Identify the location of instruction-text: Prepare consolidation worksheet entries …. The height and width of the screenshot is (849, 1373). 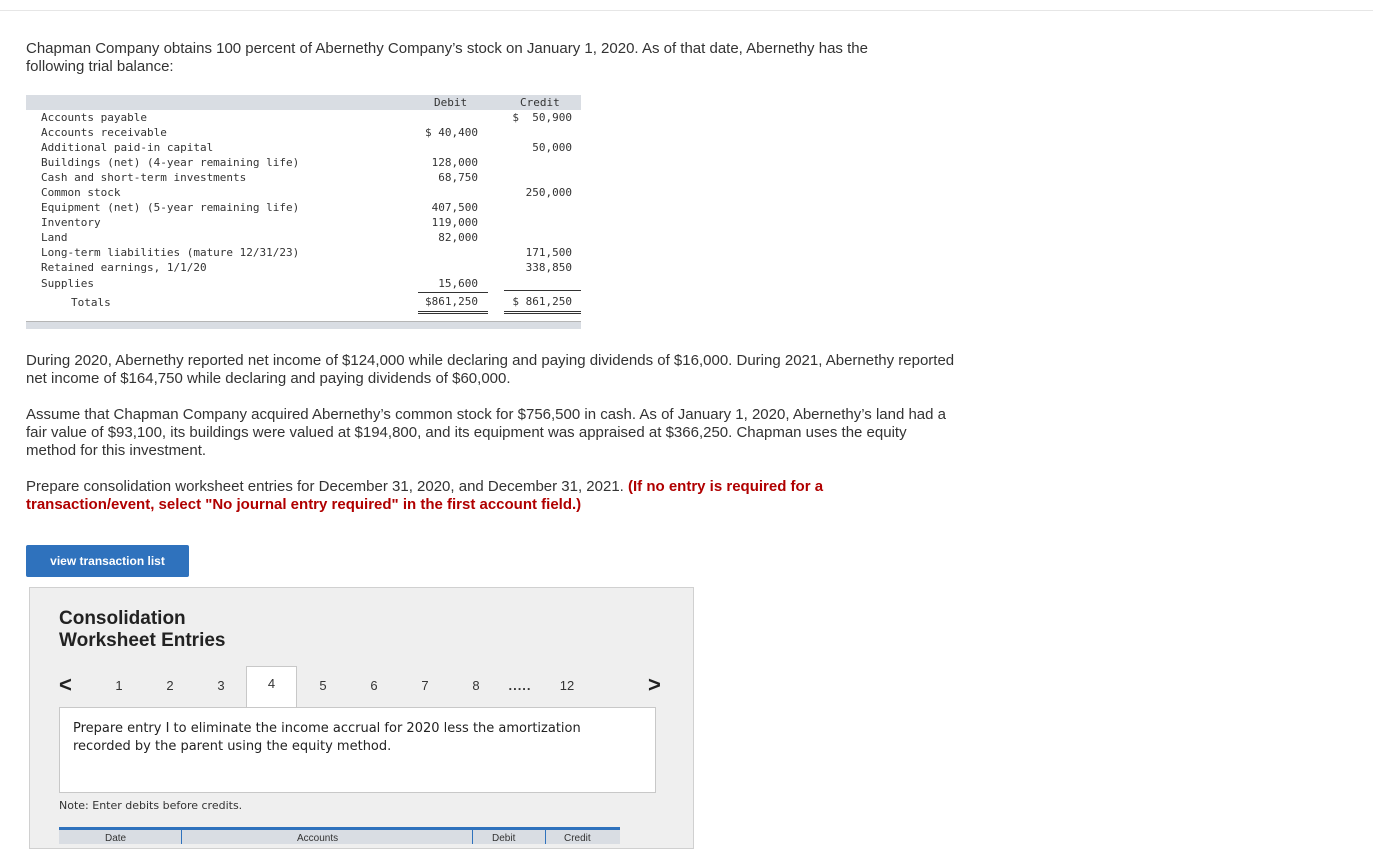
(327, 486).